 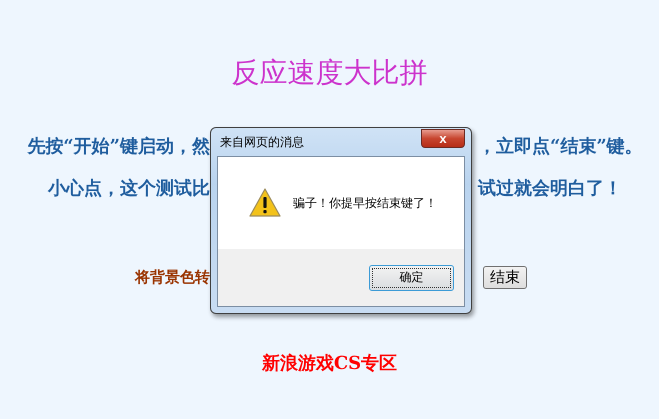 What do you see at coordinates (365, 203) in the screenshot?
I see `dialog-message: 骗子！你提早按结束键了！` at bounding box center [365, 203].